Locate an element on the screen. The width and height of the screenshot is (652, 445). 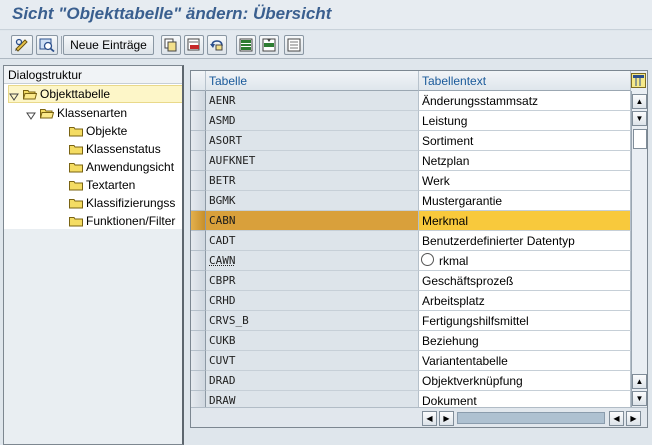
table-cell-tabellentext: Sortiment is located at coordinates (525, 141).